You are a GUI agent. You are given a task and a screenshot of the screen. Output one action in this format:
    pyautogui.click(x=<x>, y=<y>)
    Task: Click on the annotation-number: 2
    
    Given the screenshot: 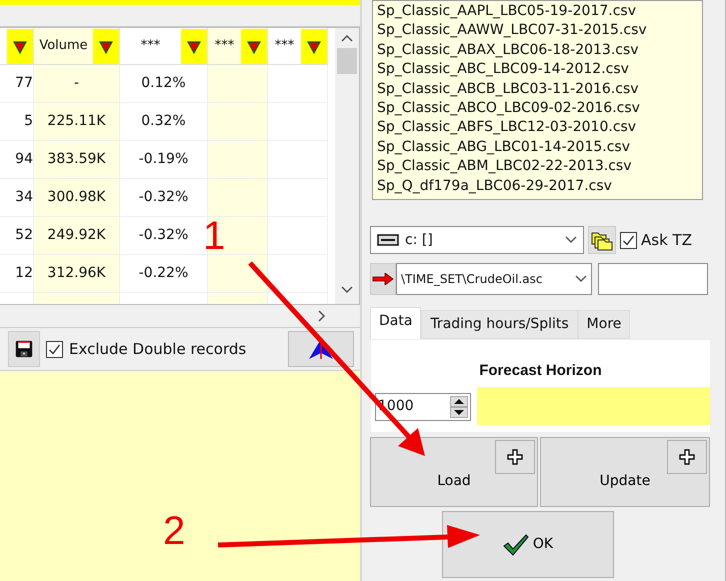 What is the action you would take?
    pyautogui.click(x=174, y=531)
    